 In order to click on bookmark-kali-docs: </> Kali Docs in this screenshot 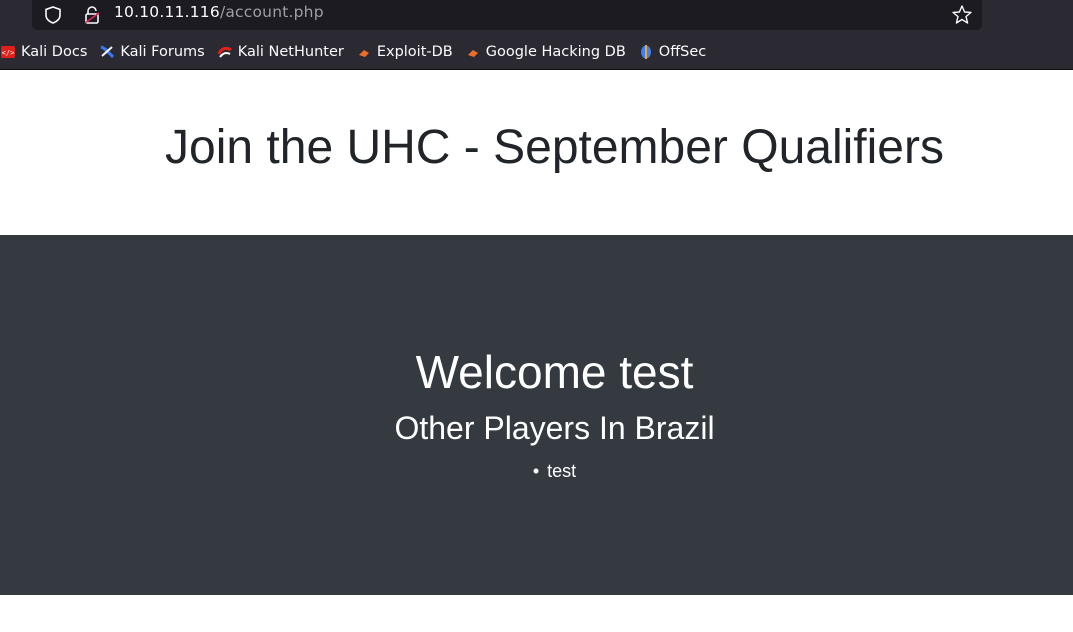, I will do `click(43, 52)`.